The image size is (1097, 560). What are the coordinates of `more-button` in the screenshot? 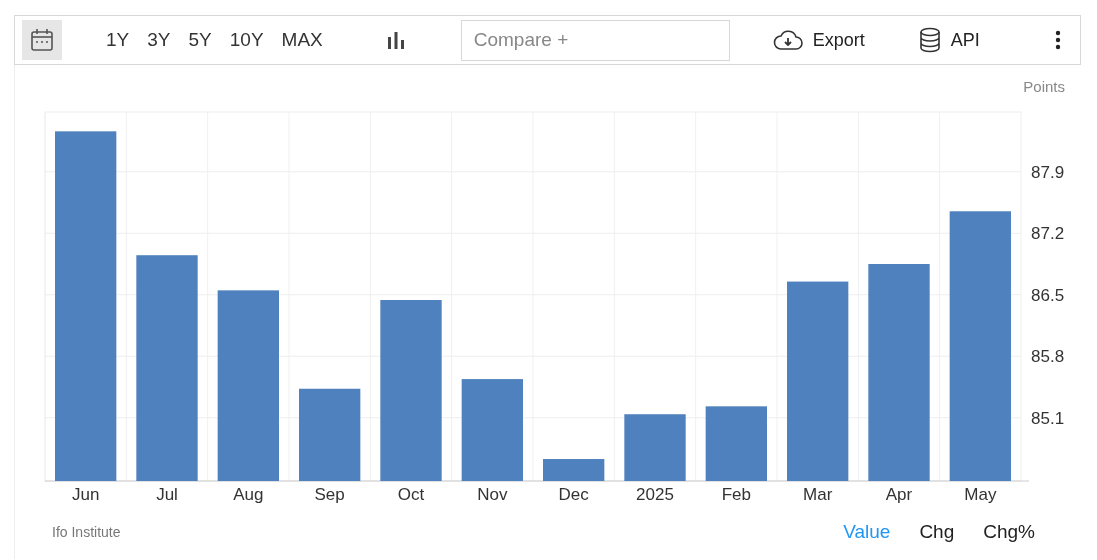 It's located at (1058, 40).